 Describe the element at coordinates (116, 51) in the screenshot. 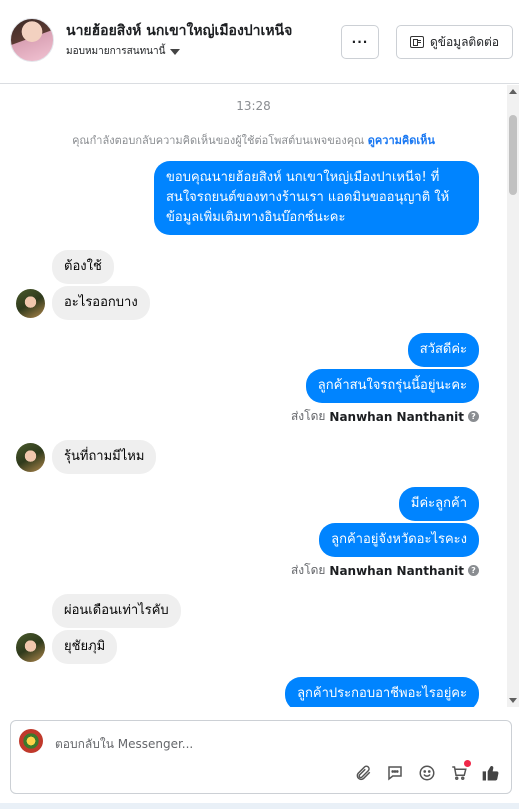

I see `assign-conversation-label: มอบหมายการสนทนานี้` at that location.